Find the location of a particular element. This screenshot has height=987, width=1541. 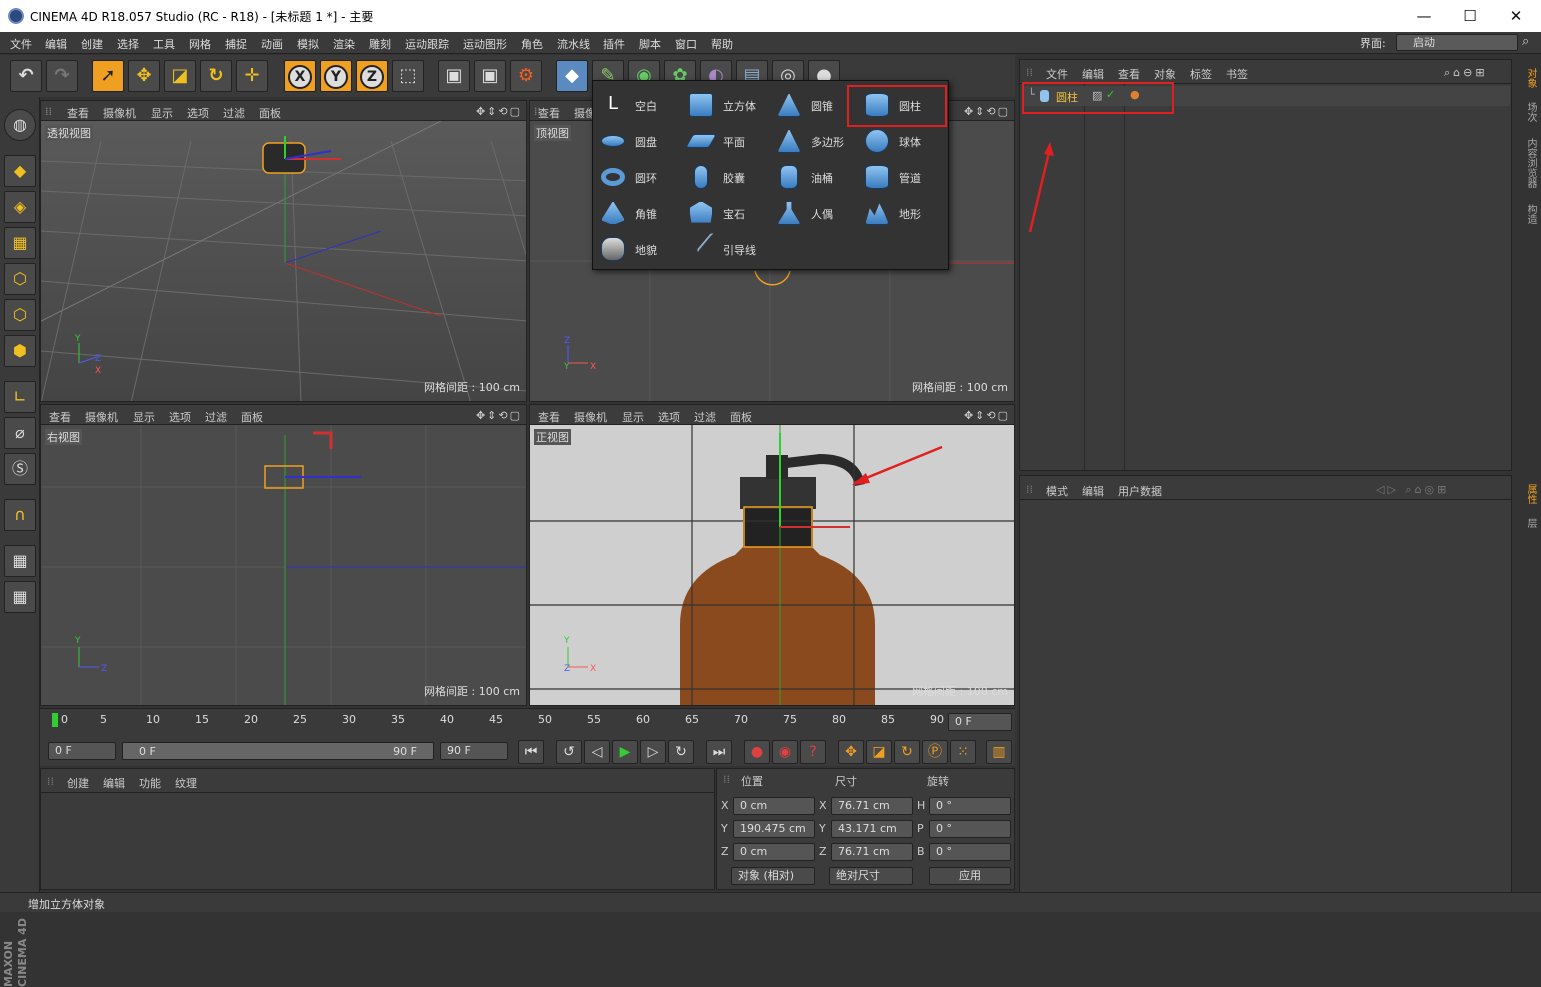

tab-takes: 场次 is located at coordinates (1528, 112).